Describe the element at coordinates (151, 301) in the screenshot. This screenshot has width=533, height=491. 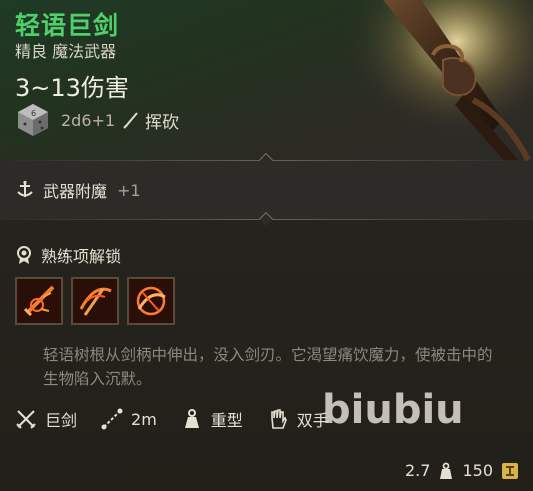
I see `skill-3-icon` at that location.